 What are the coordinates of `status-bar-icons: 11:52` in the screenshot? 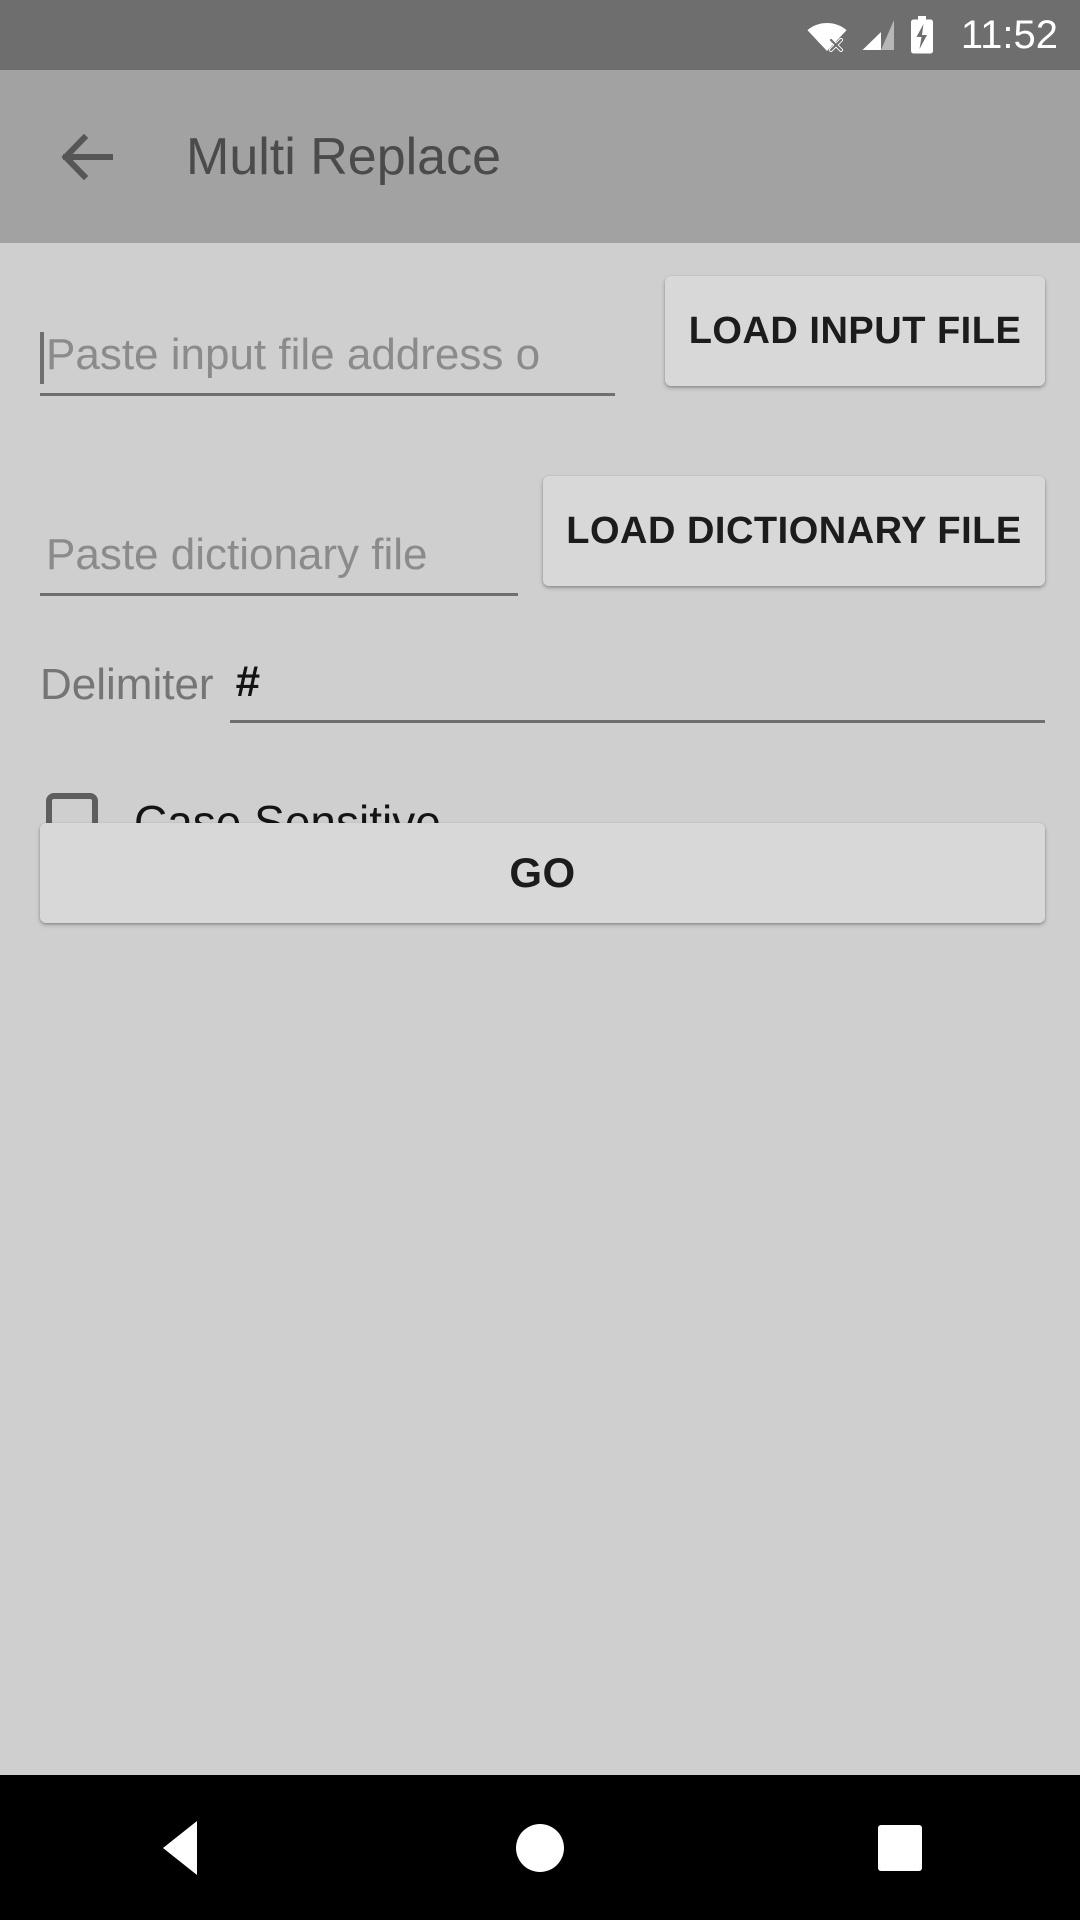 It's located at (932, 35).